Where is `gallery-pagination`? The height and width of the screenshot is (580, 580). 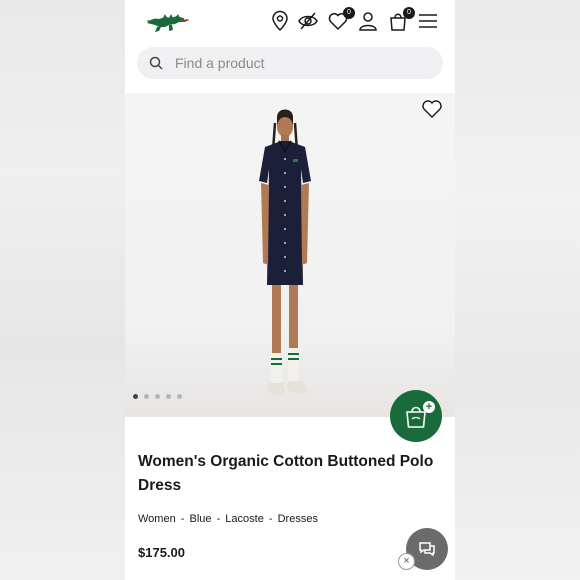 gallery-pagination is located at coordinates (157, 396).